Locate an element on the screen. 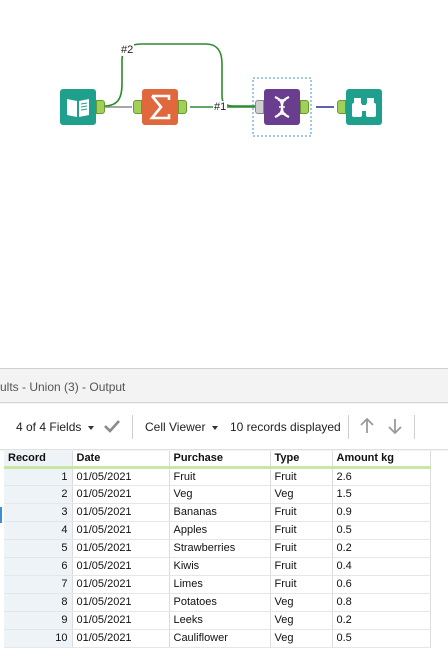  union-input-anchor is located at coordinates (259, 107).